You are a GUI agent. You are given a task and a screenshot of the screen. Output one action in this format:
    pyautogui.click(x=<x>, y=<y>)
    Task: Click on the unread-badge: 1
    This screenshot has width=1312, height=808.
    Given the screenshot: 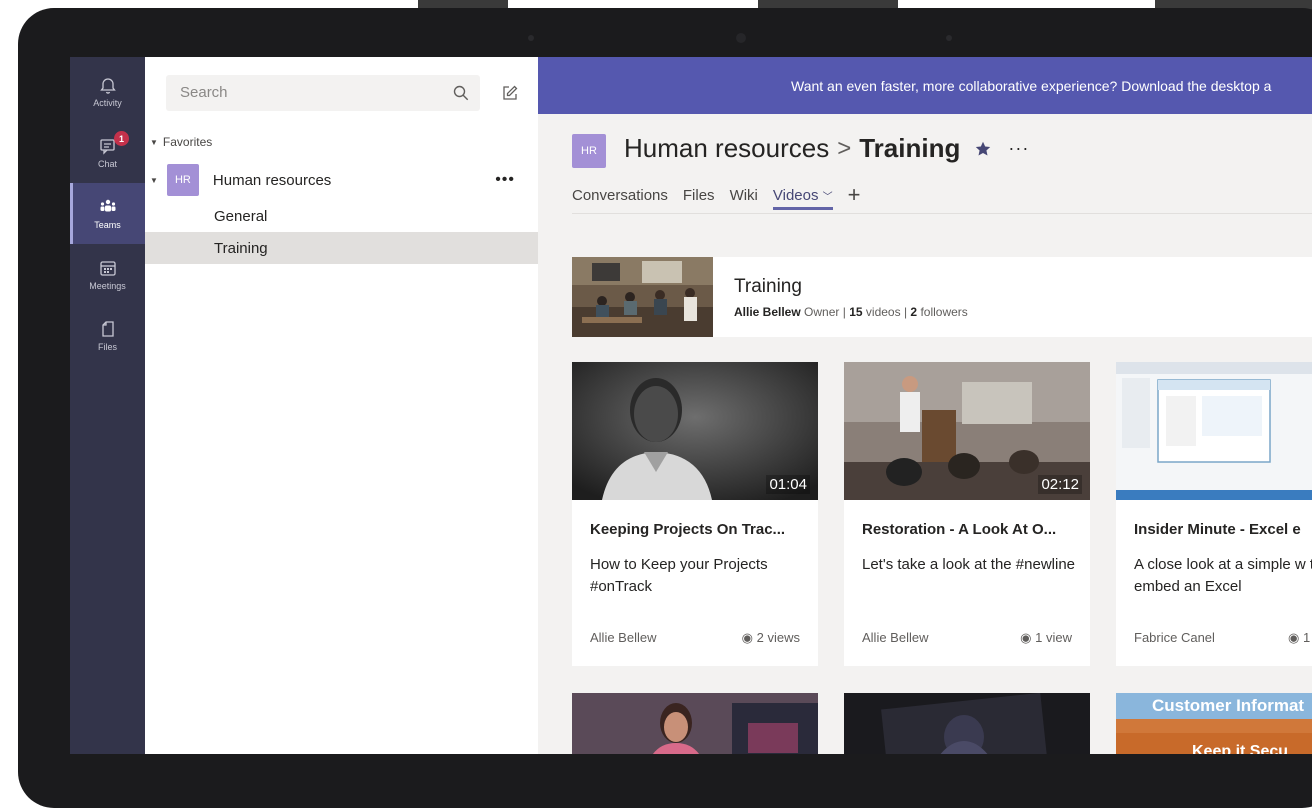 What is the action you would take?
    pyautogui.click(x=121, y=138)
    